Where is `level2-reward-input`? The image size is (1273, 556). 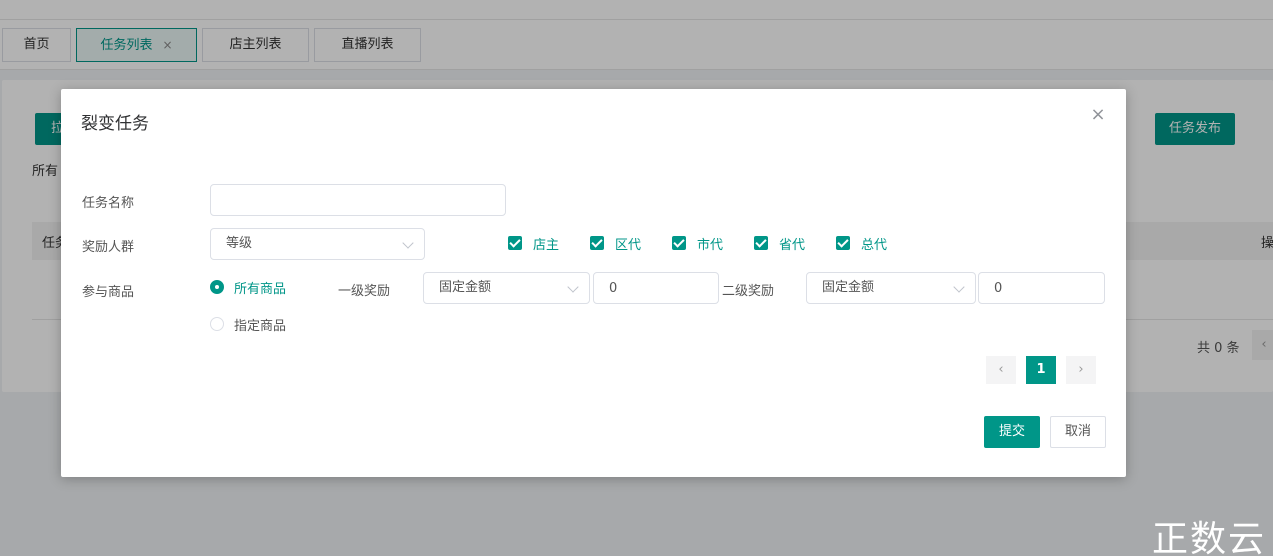
level2-reward-input is located at coordinates (1041, 288).